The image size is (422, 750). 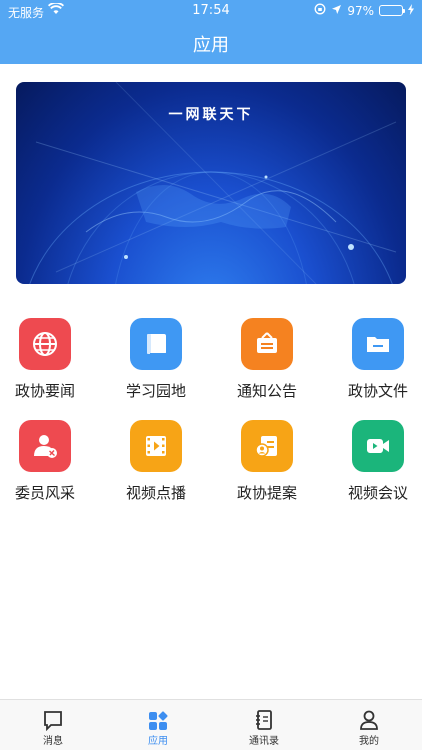 I want to click on tab-contacts: 通讯录, so click(x=264, y=727).